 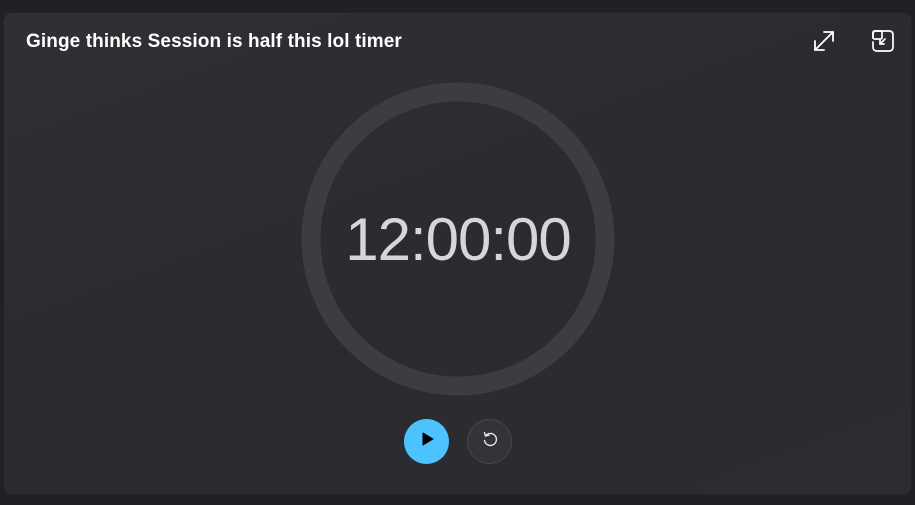 I want to click on reset-button, so click(x=489, y=441).